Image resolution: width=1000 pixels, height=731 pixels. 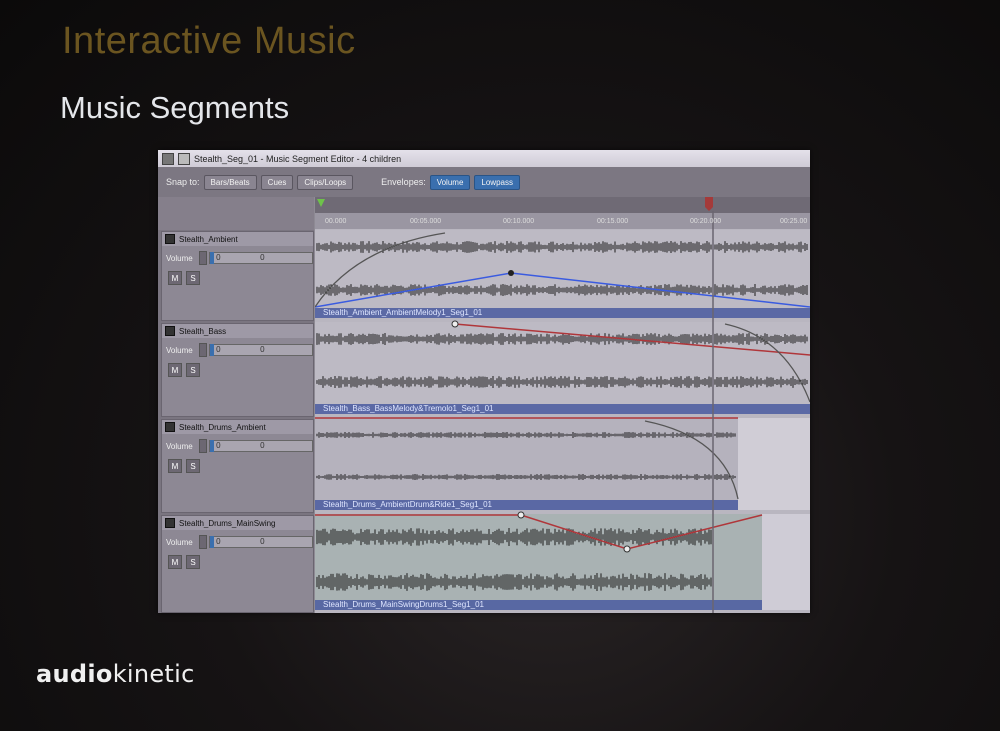 I want to click on slide-title: Interactive Music, so click(x=209, y=41).